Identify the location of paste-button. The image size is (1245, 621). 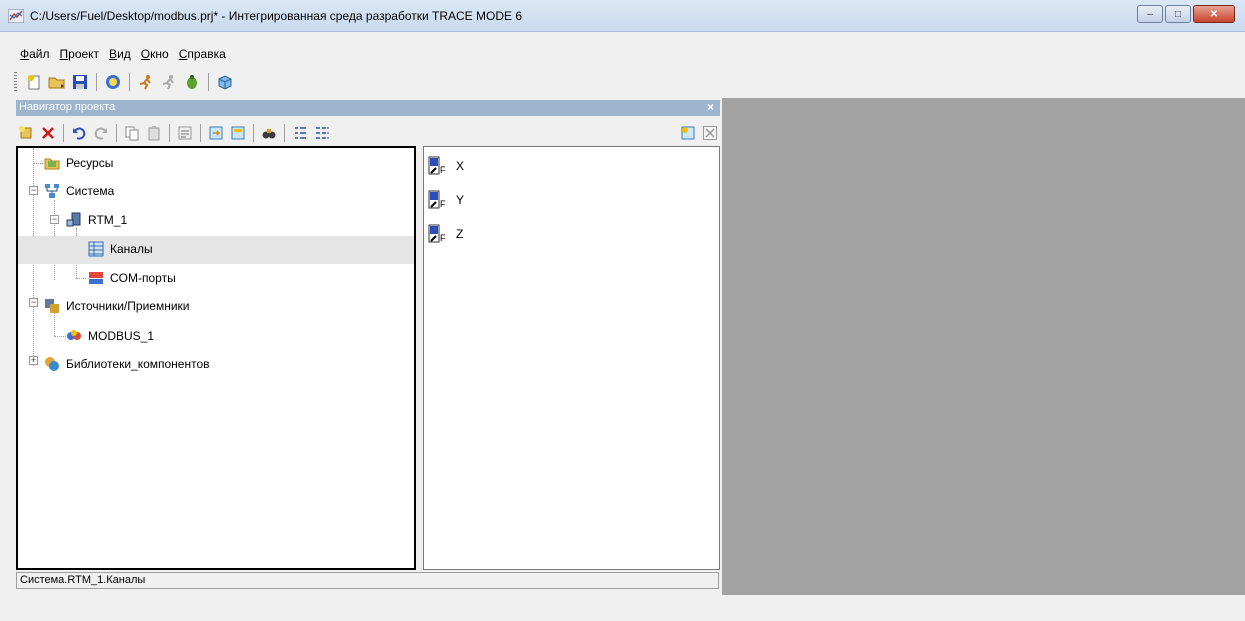
(154, 133).